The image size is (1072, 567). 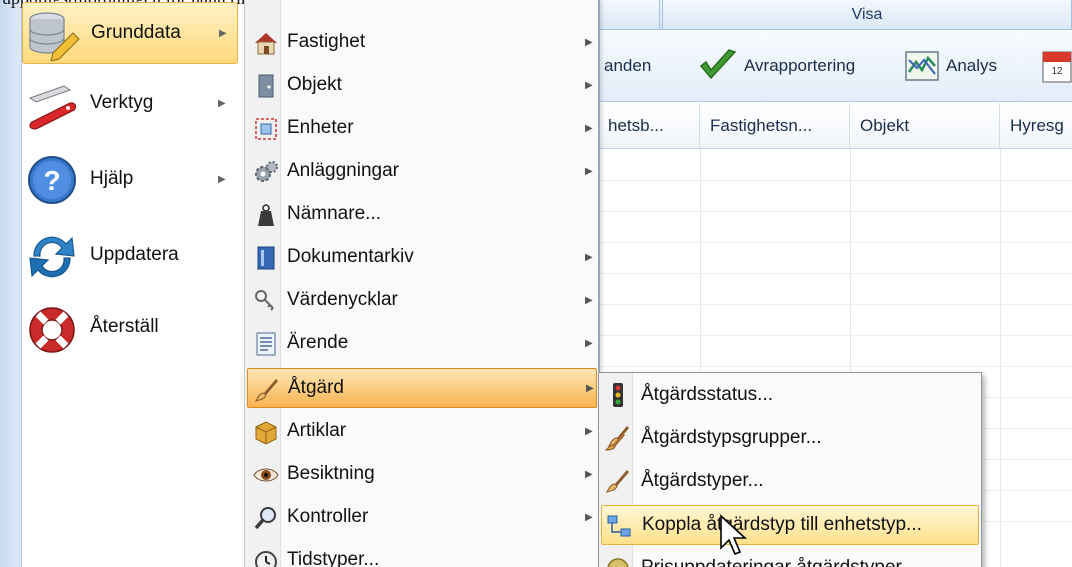 I want to click on weight-icon, so click(x=266, y=215).